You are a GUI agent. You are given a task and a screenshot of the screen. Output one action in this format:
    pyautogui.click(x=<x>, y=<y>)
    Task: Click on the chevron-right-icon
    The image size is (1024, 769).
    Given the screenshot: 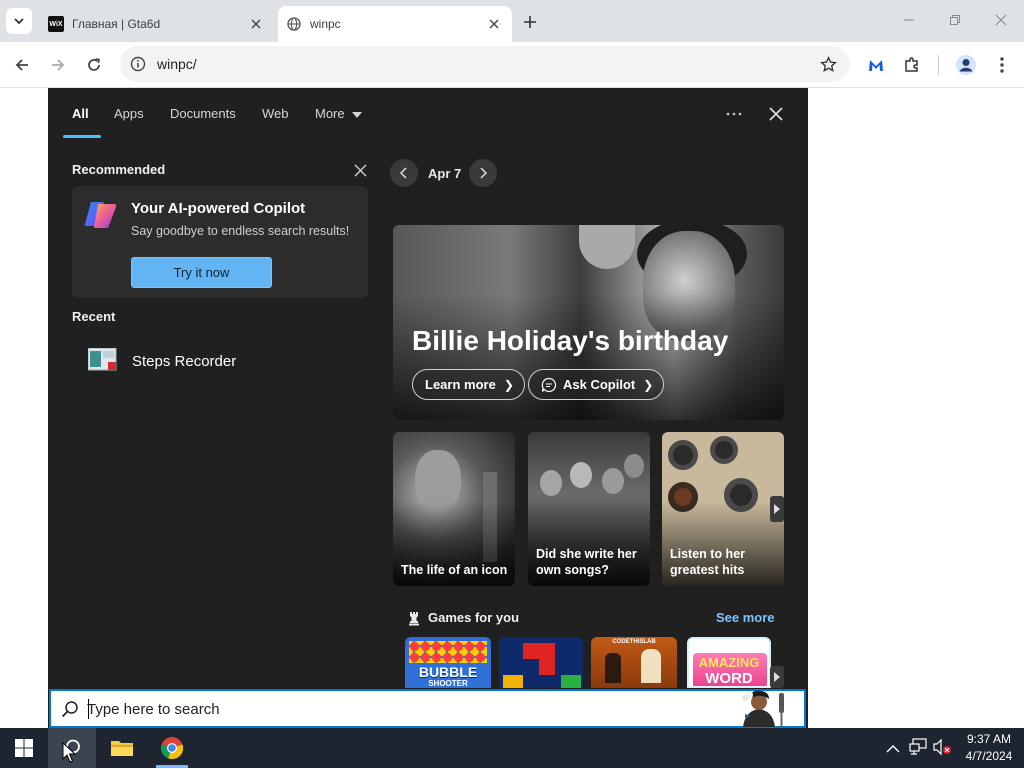 What is the action you would take?
    pyautogui.click(x=483, y=173)
    